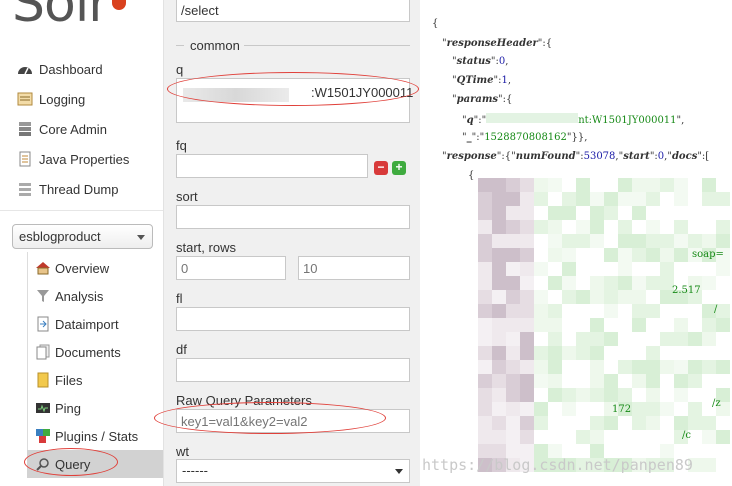 This screenshot has height=486, width=732. I want to click on json-q-redacted, so click(532, 118).